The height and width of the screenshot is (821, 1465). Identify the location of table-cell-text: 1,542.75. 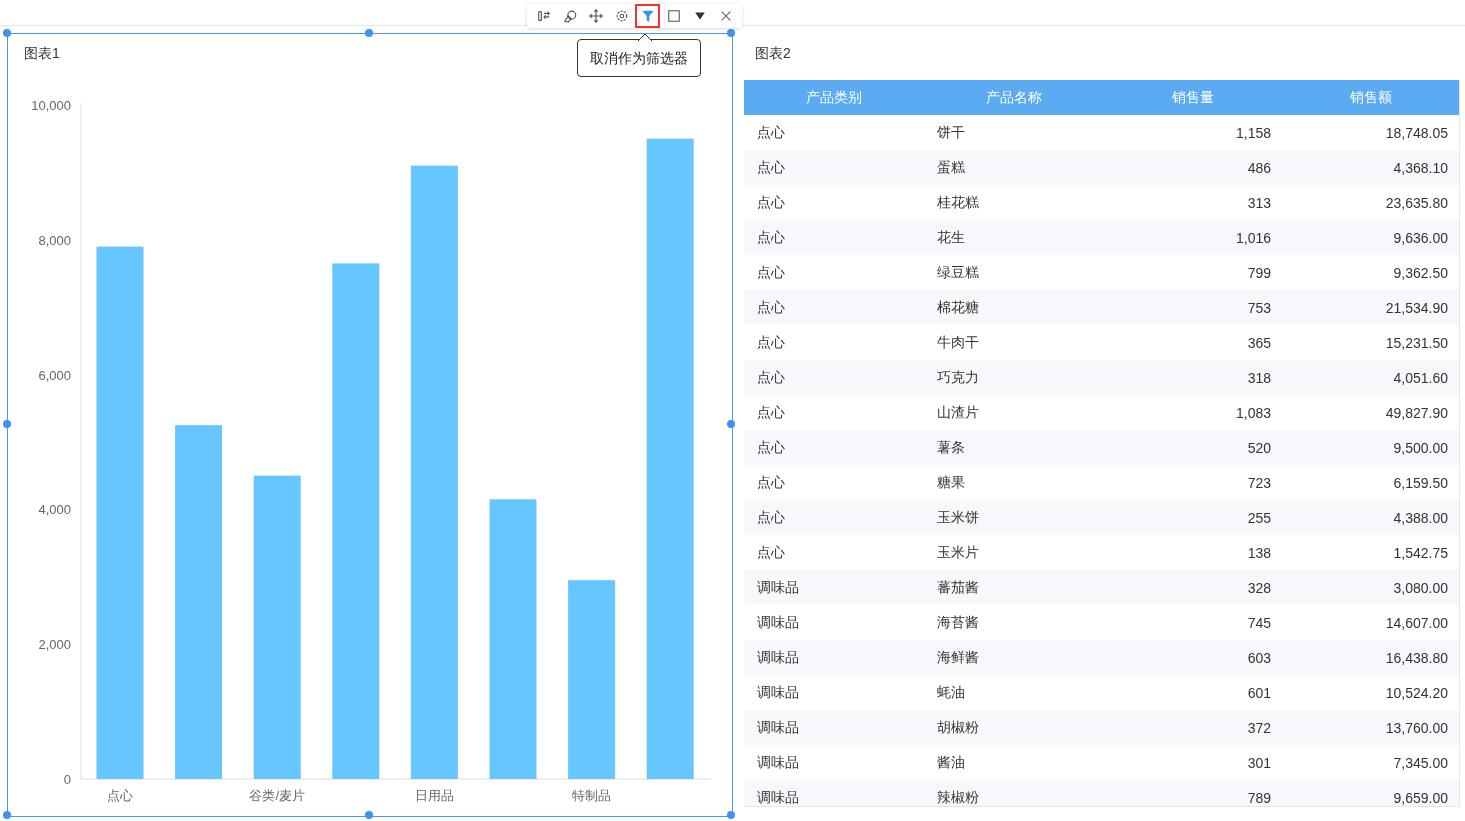
(1420, 552).